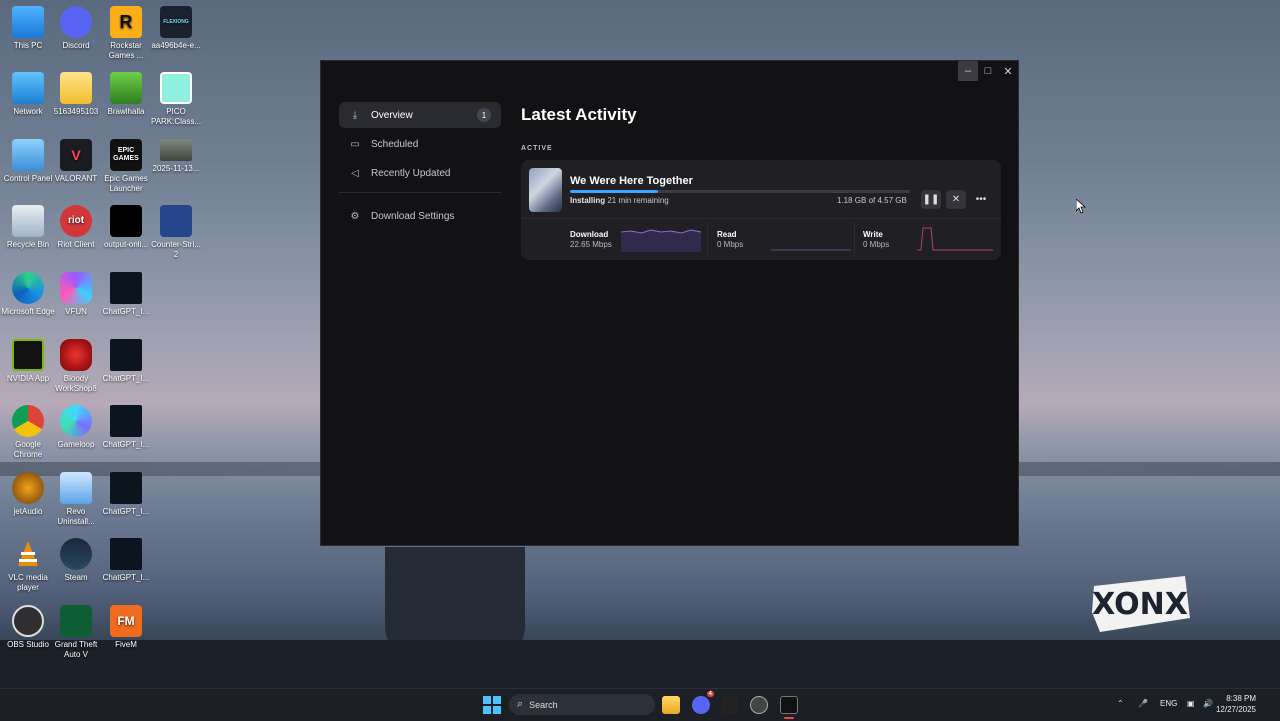 This screenshot has width=1280, height=721. Describe the element at coordinates (76, 577) in the screenshot. I see `icon-label: Steam` at that location.